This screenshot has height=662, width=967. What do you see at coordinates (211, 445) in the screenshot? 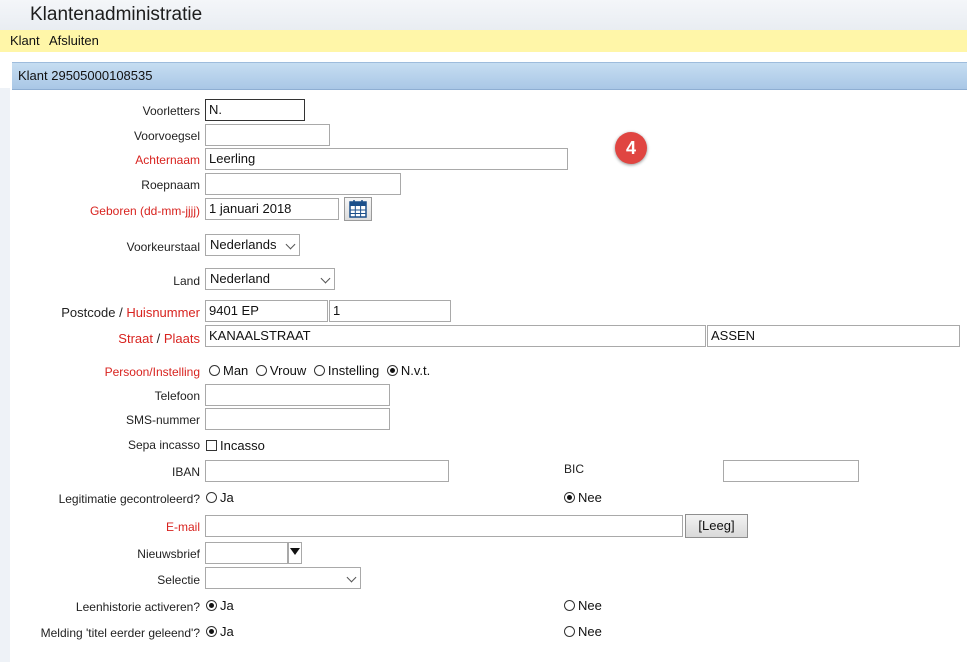
I see `checkbox-box` at bounding box center [211, 445].